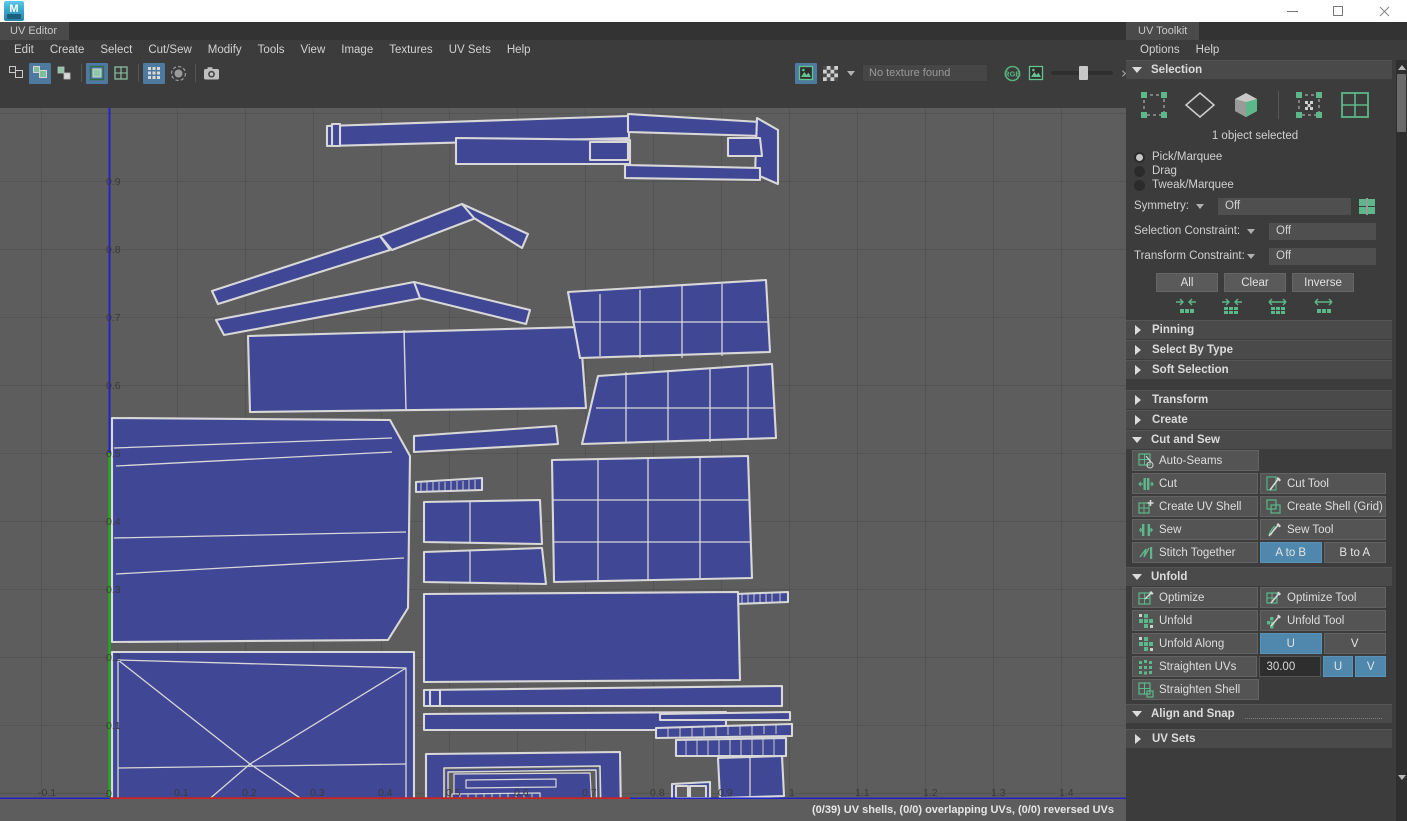 The height and width of the screenshot is (821, 1407). What do you see at coordinates (1323, 506) in the screenshot?
I see `create-shell-grid-button: Create Shell (Grid)` at bounding box center [1323, 506].